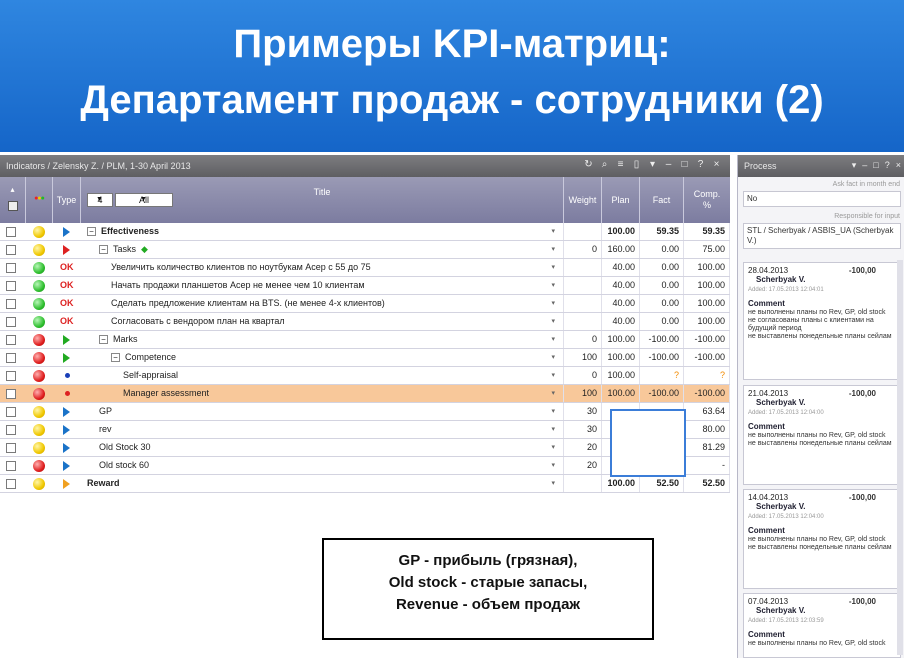 This screenshot has width=904, height=658. I want to click on refresh-icon: ↻, so click(588, 165).